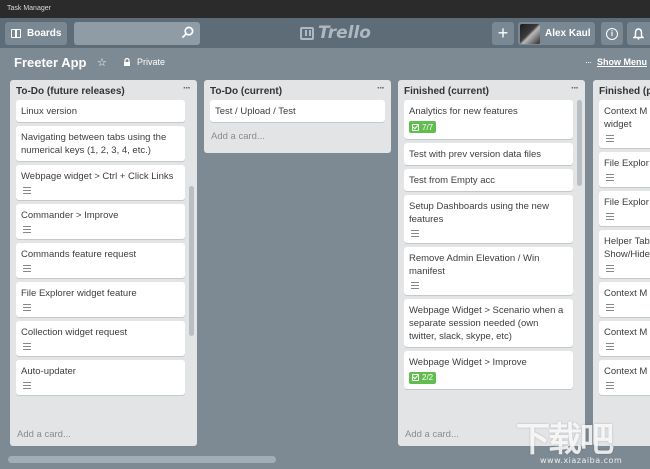 The height and width of the screenshot is (469, 650). What do you see at coordinates (588, 62) in the screenshot?
I see `more-icon: ···` at bounding box center [588, 62].